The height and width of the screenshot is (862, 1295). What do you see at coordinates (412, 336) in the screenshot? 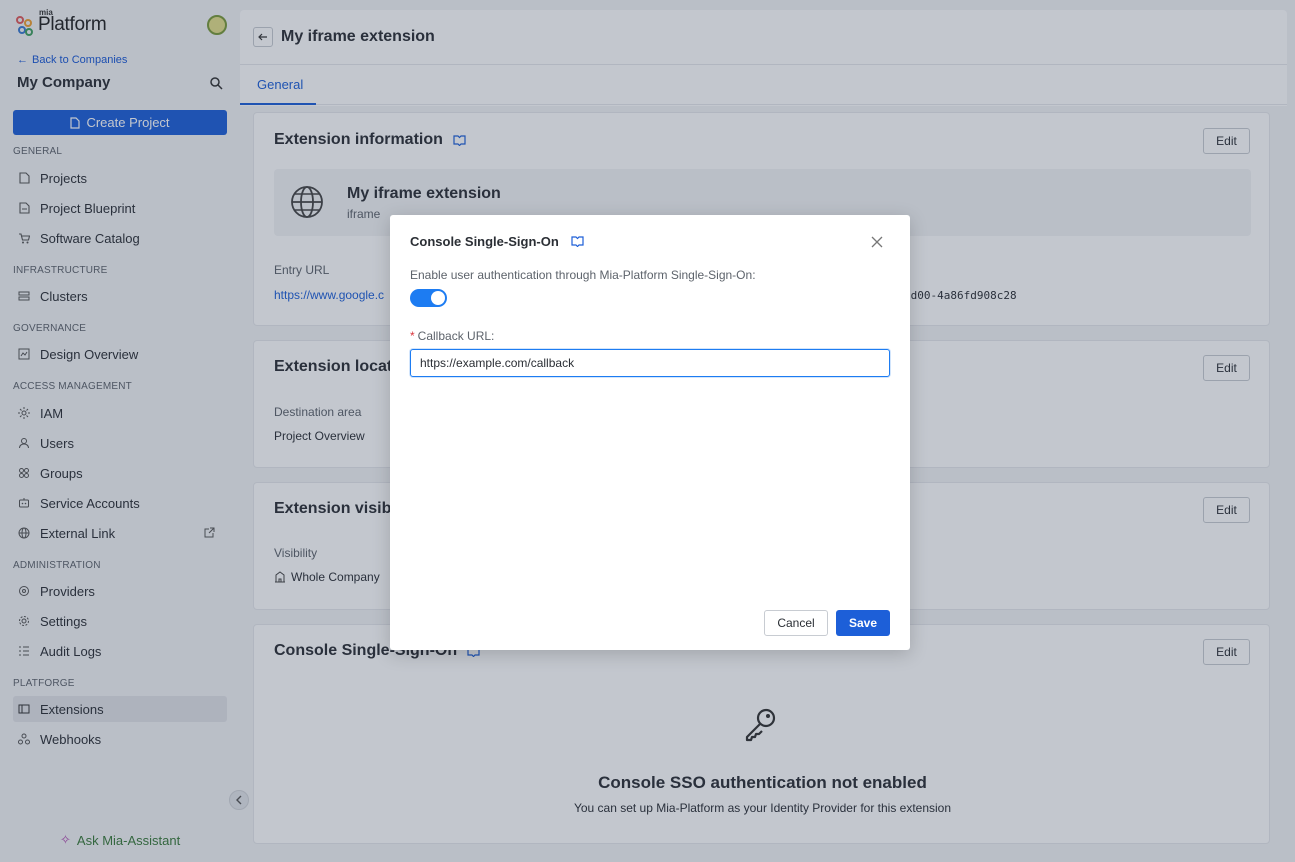
I see `required-asterisk: *` at bounding box center [412, 336].